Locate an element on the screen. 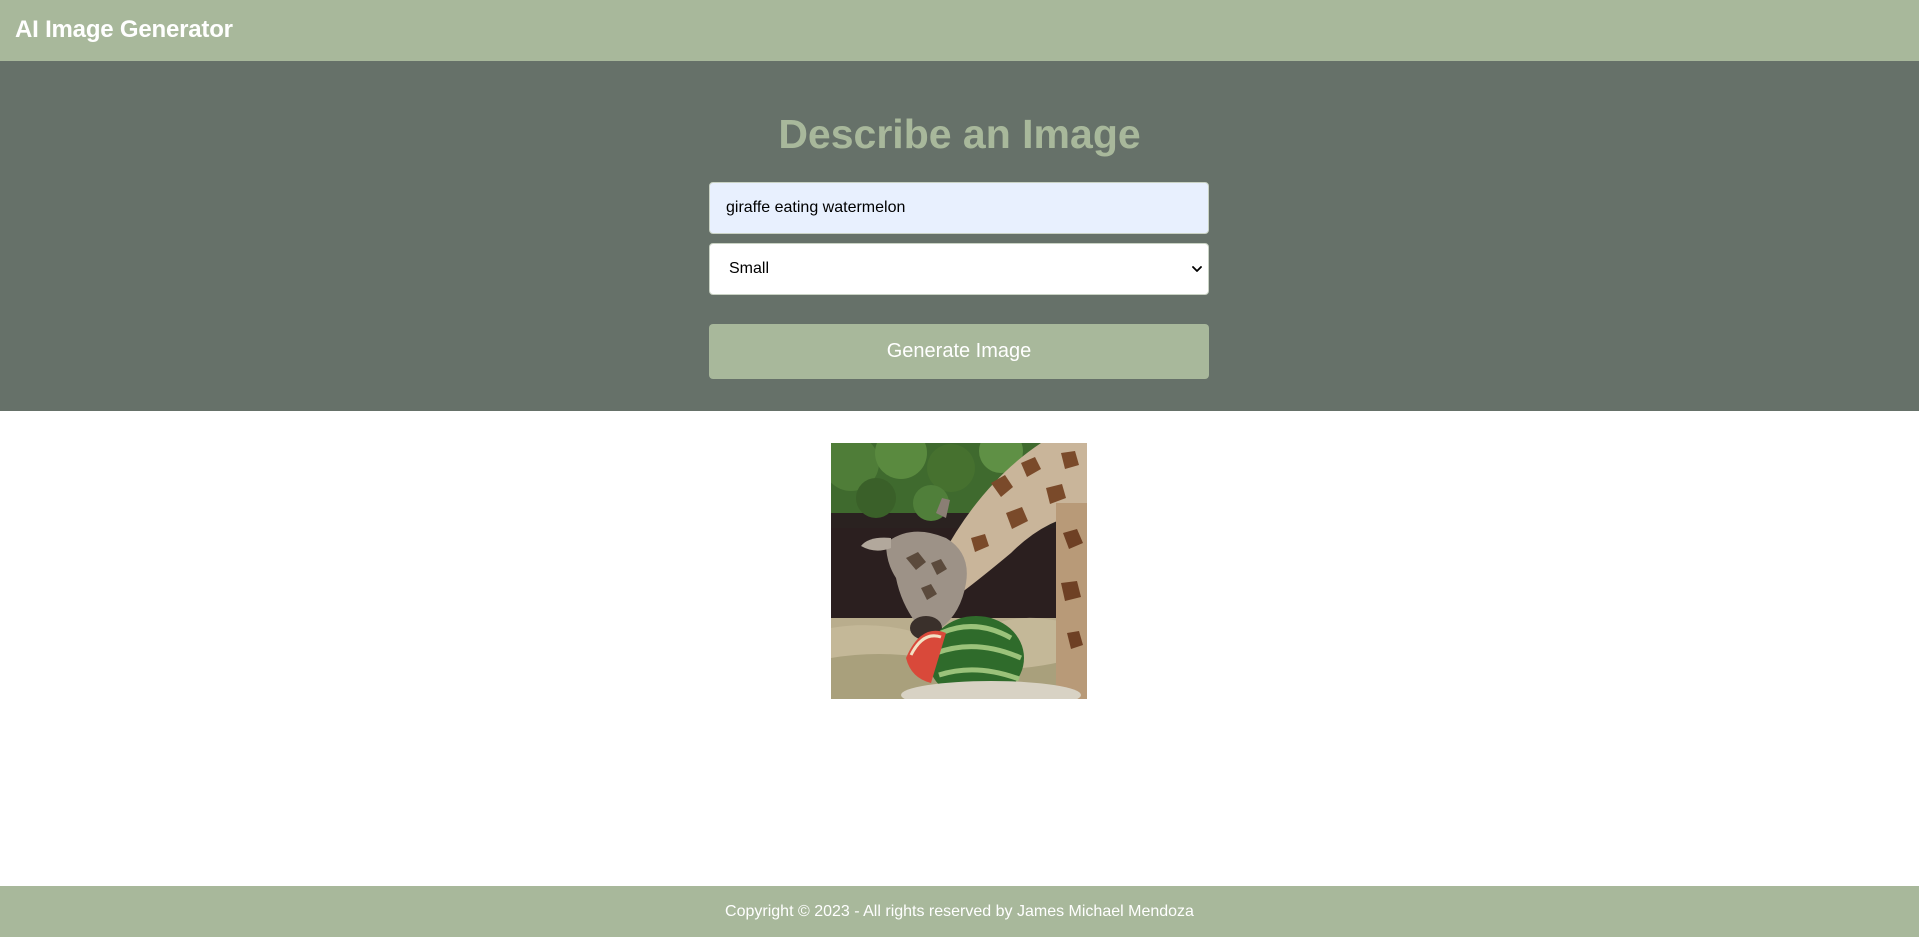 The width and height of the screenshot is (1919, 937). generate-image-button: Generate Image is located at coordinates (959, 351).